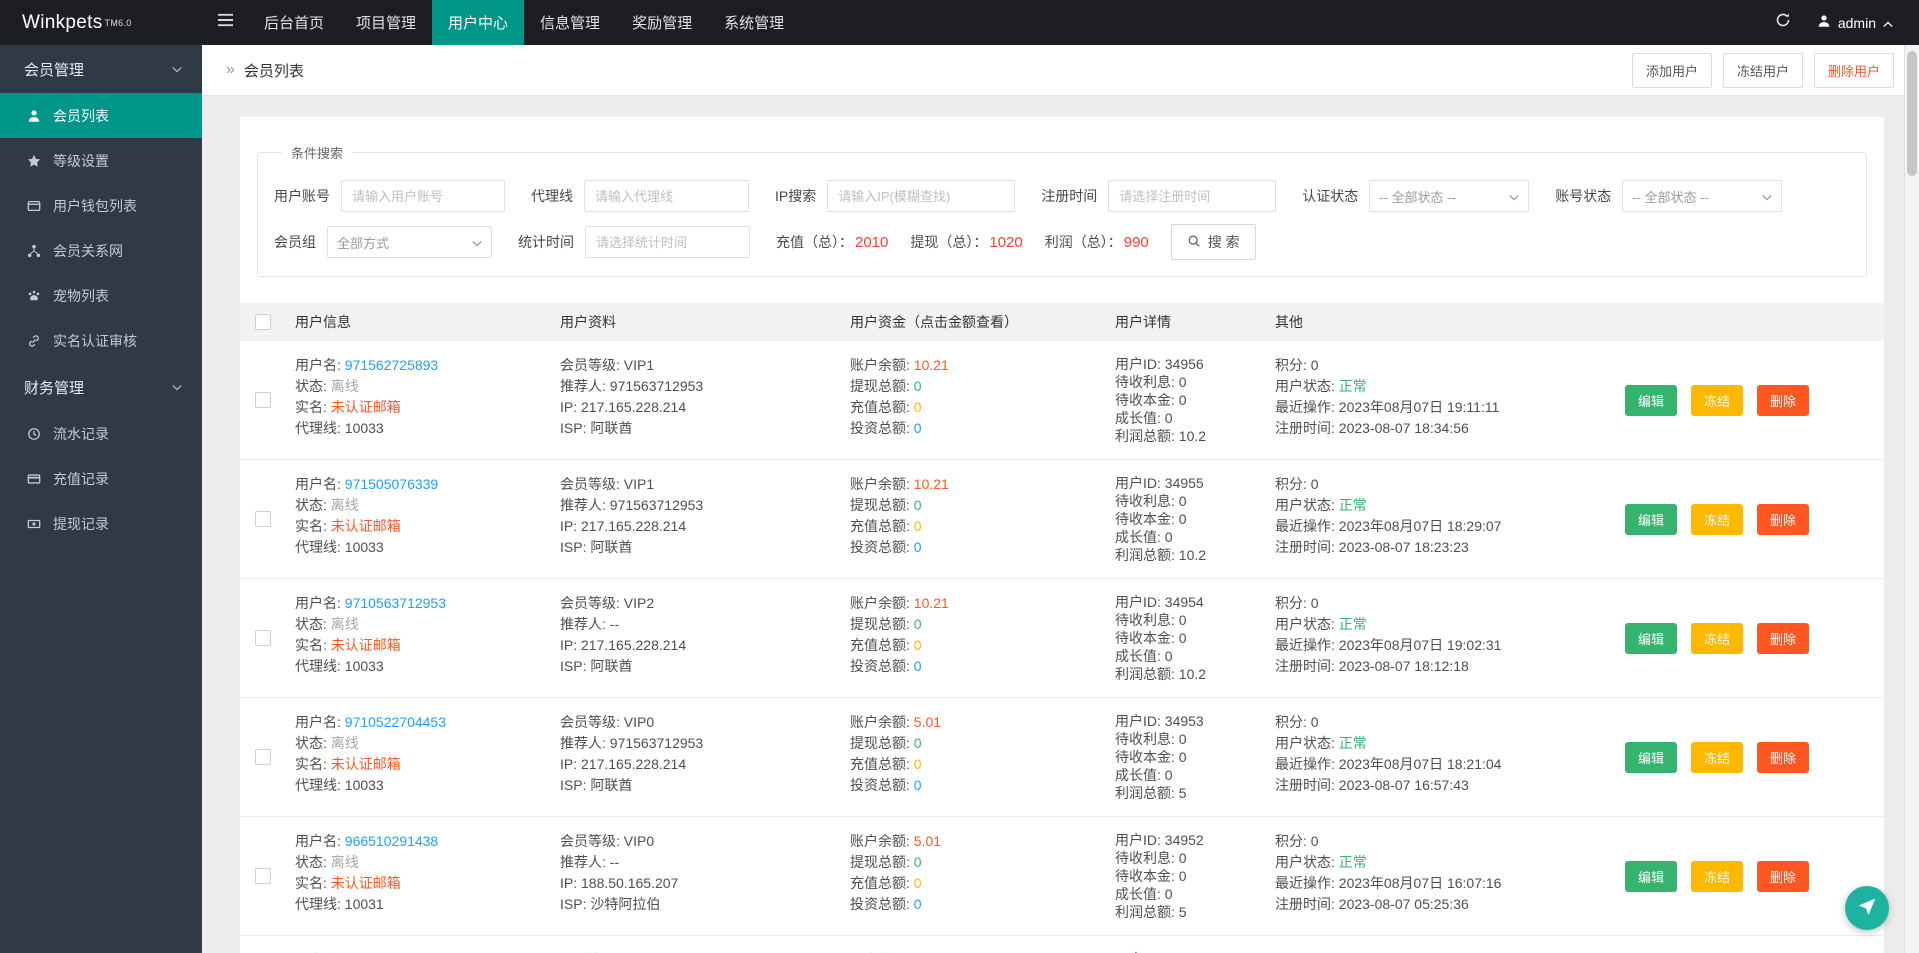  What do you see at coordinates (177, 387) in the screenshot?
I see `chevron-down-icon` at bounding box center [177, 387].